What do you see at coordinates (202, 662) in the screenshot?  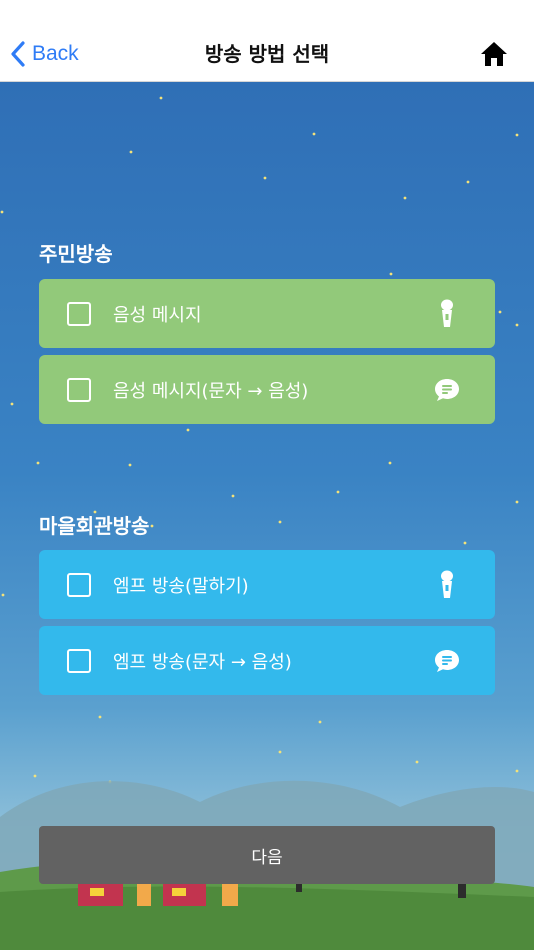 I see `option-label: 엠프 방송(문자 → 음성)` at bounding box center [202, 662].